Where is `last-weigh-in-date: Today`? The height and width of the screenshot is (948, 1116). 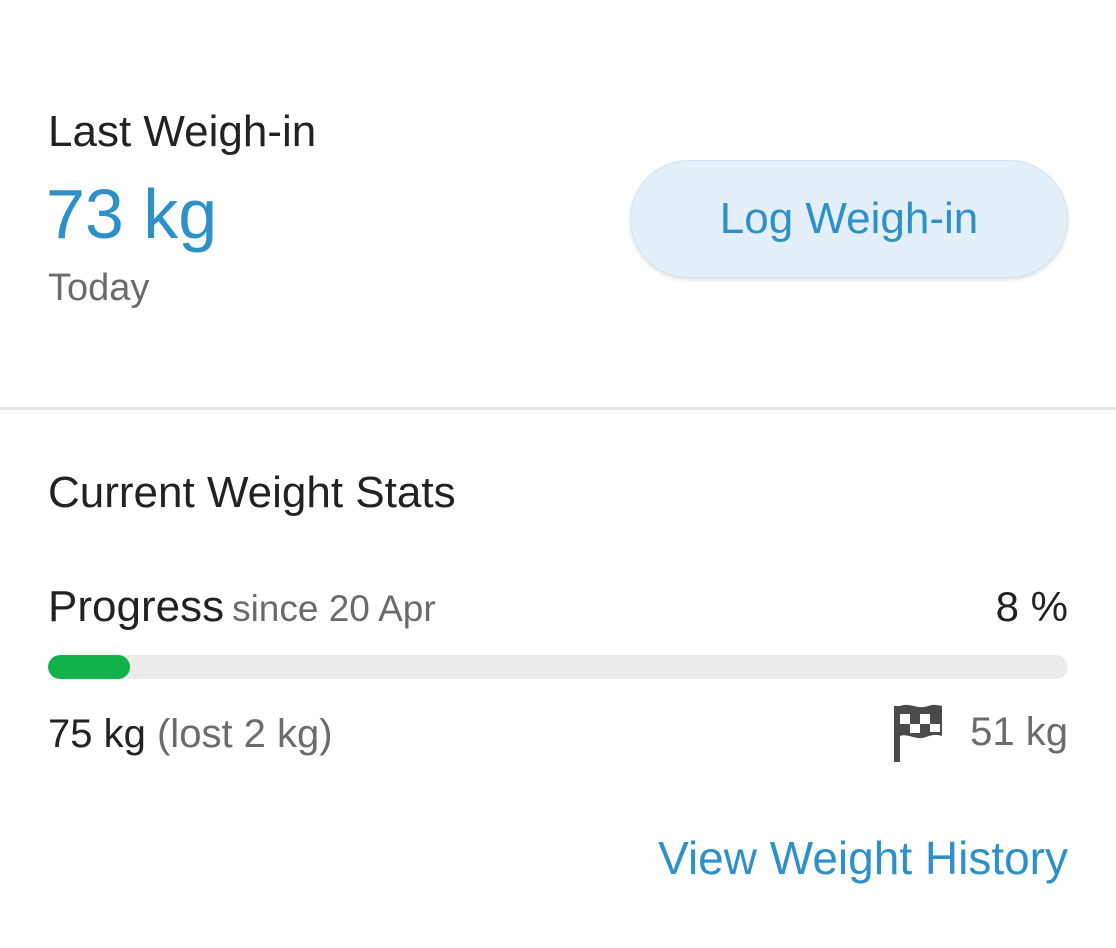 last-weigh-in-date: Today is located at coordinates (99, 288).